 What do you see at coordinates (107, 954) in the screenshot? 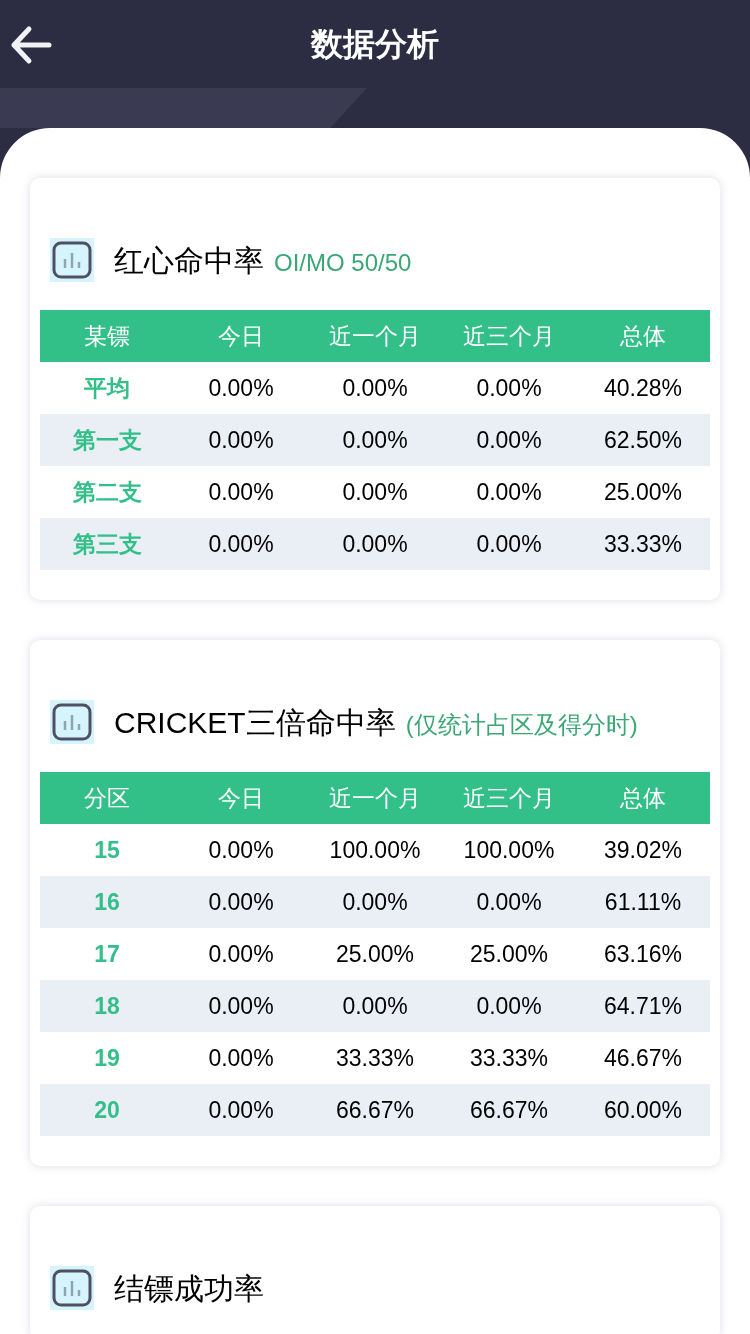
I see `row-label: 17` at bounding box center [107, 954].